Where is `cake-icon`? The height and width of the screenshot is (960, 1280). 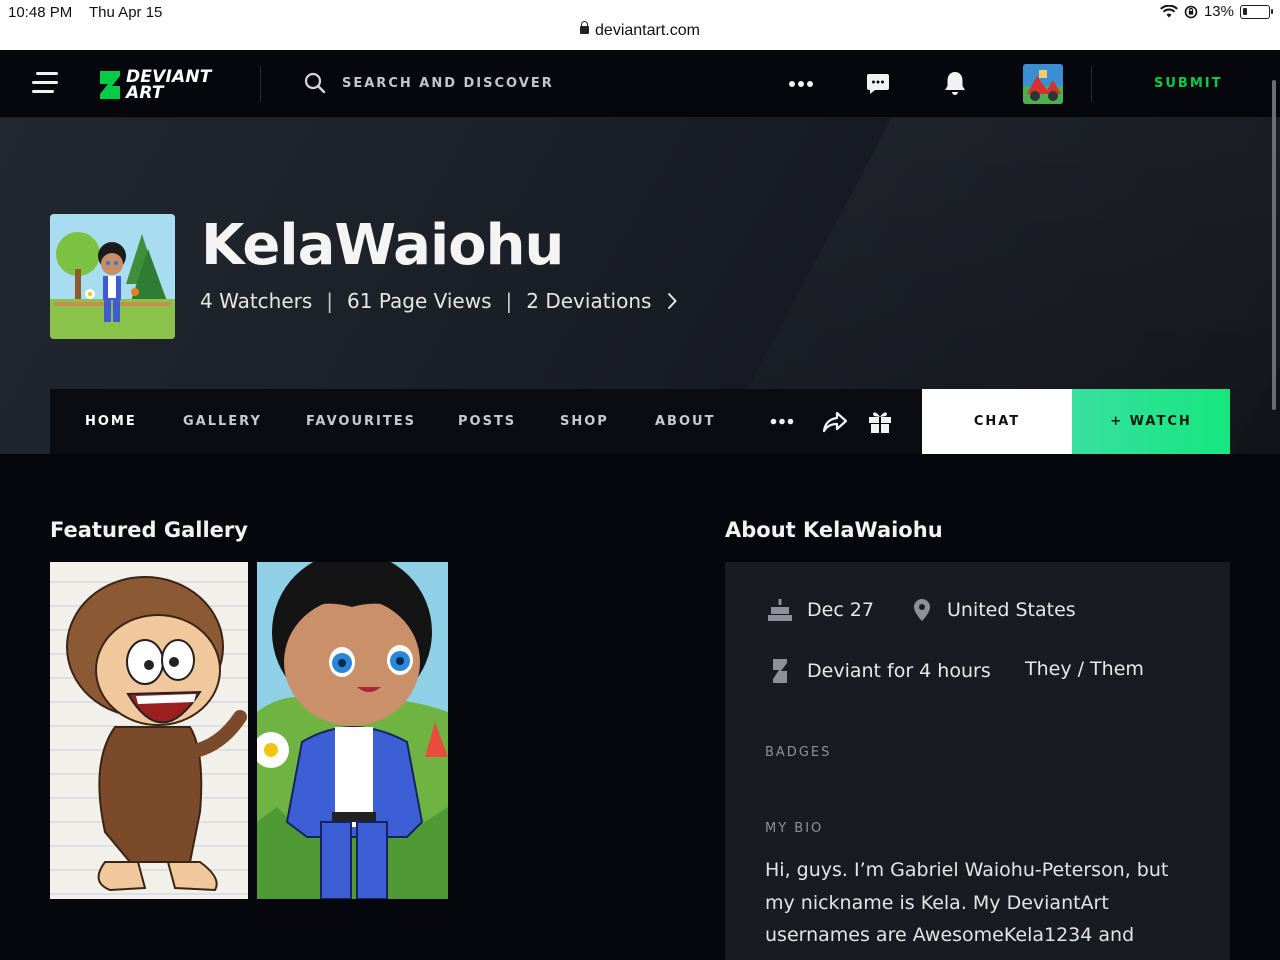
cake-icon is located at coordinates (780, 610).